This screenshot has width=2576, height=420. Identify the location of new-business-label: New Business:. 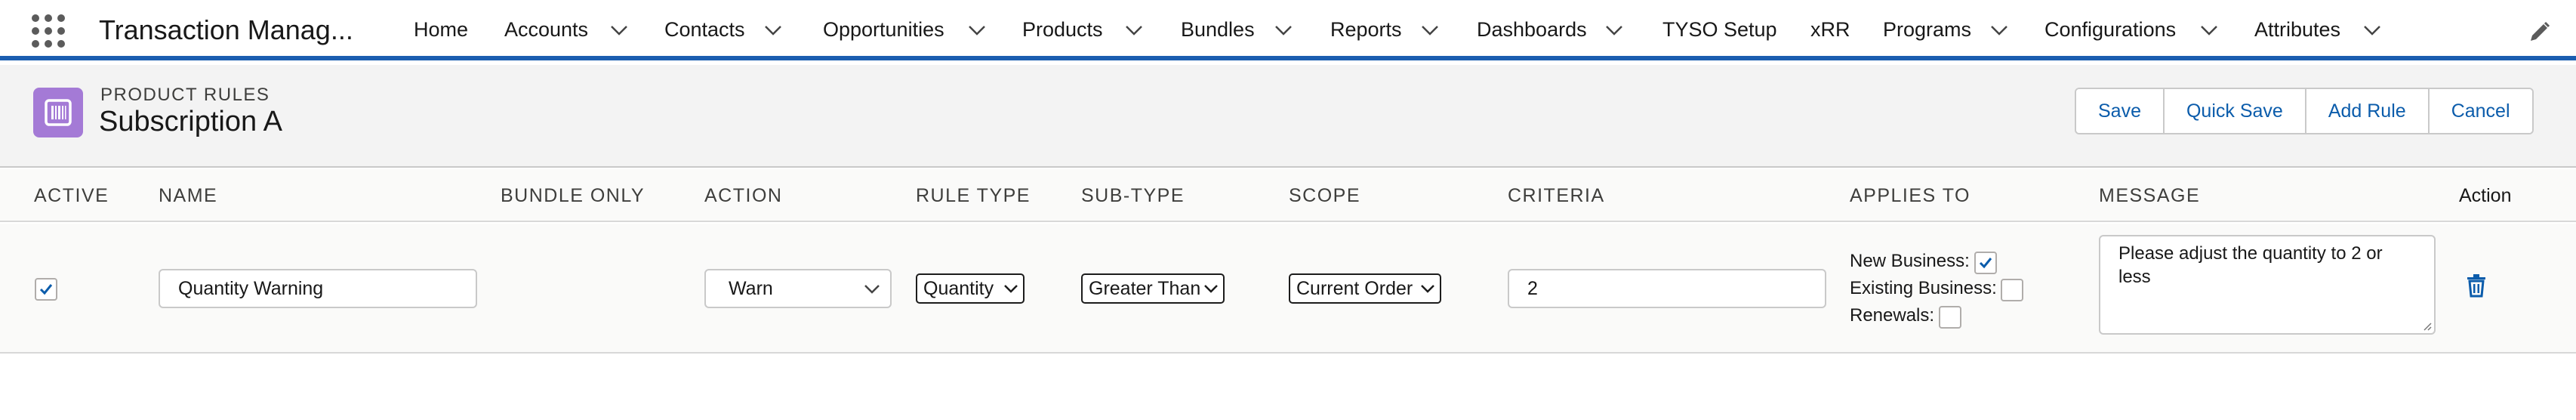
(1910, 261).